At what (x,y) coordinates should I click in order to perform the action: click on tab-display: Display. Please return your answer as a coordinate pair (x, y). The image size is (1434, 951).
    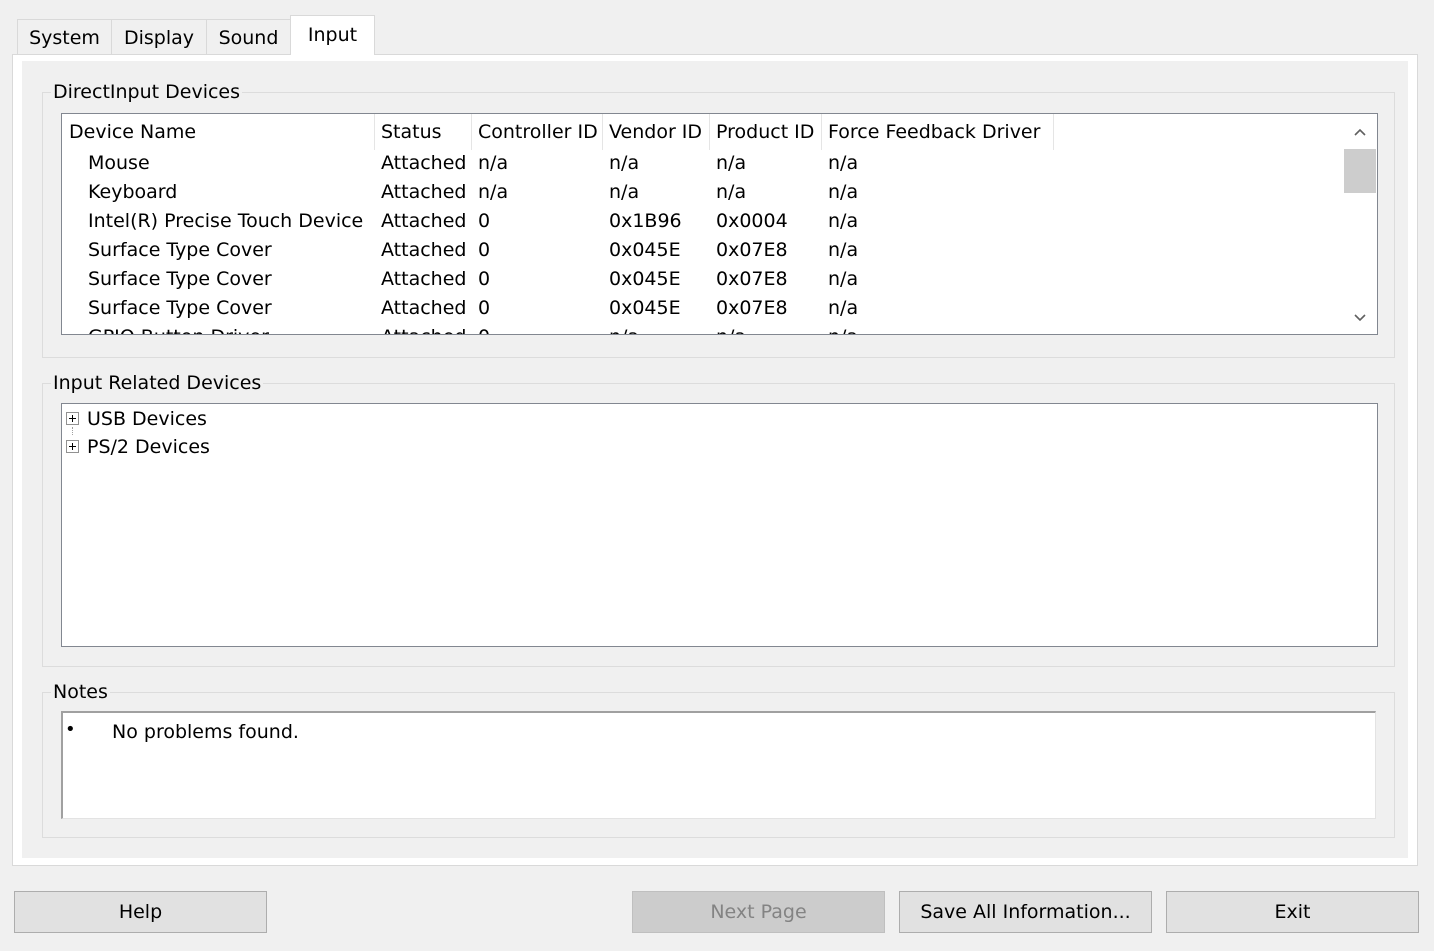
    Looking at the image, I should click on (159, 36).